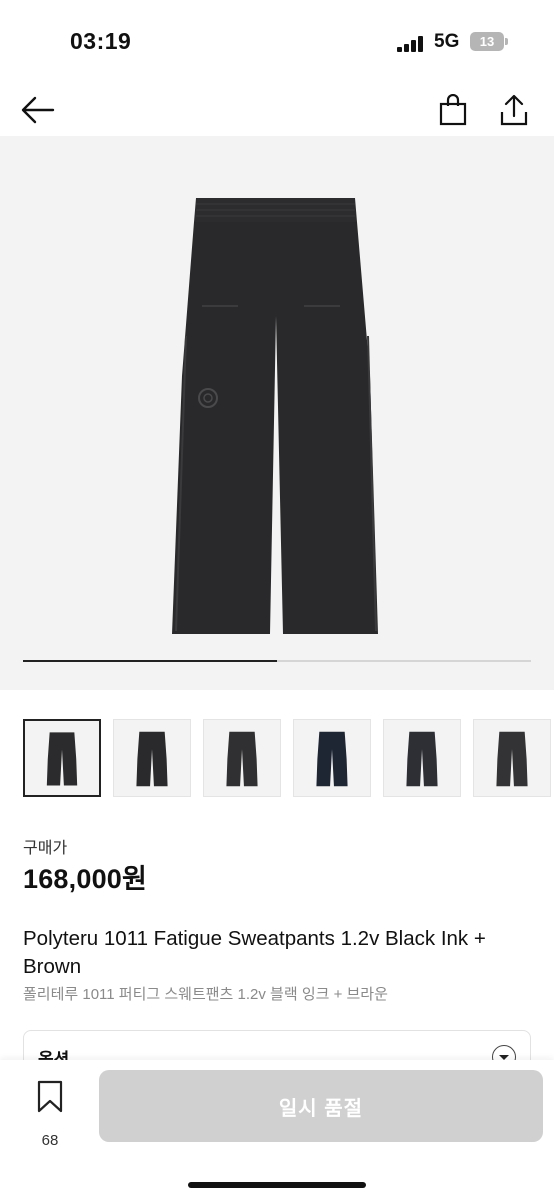  I want to click on battery-tip, so click(506, 41).